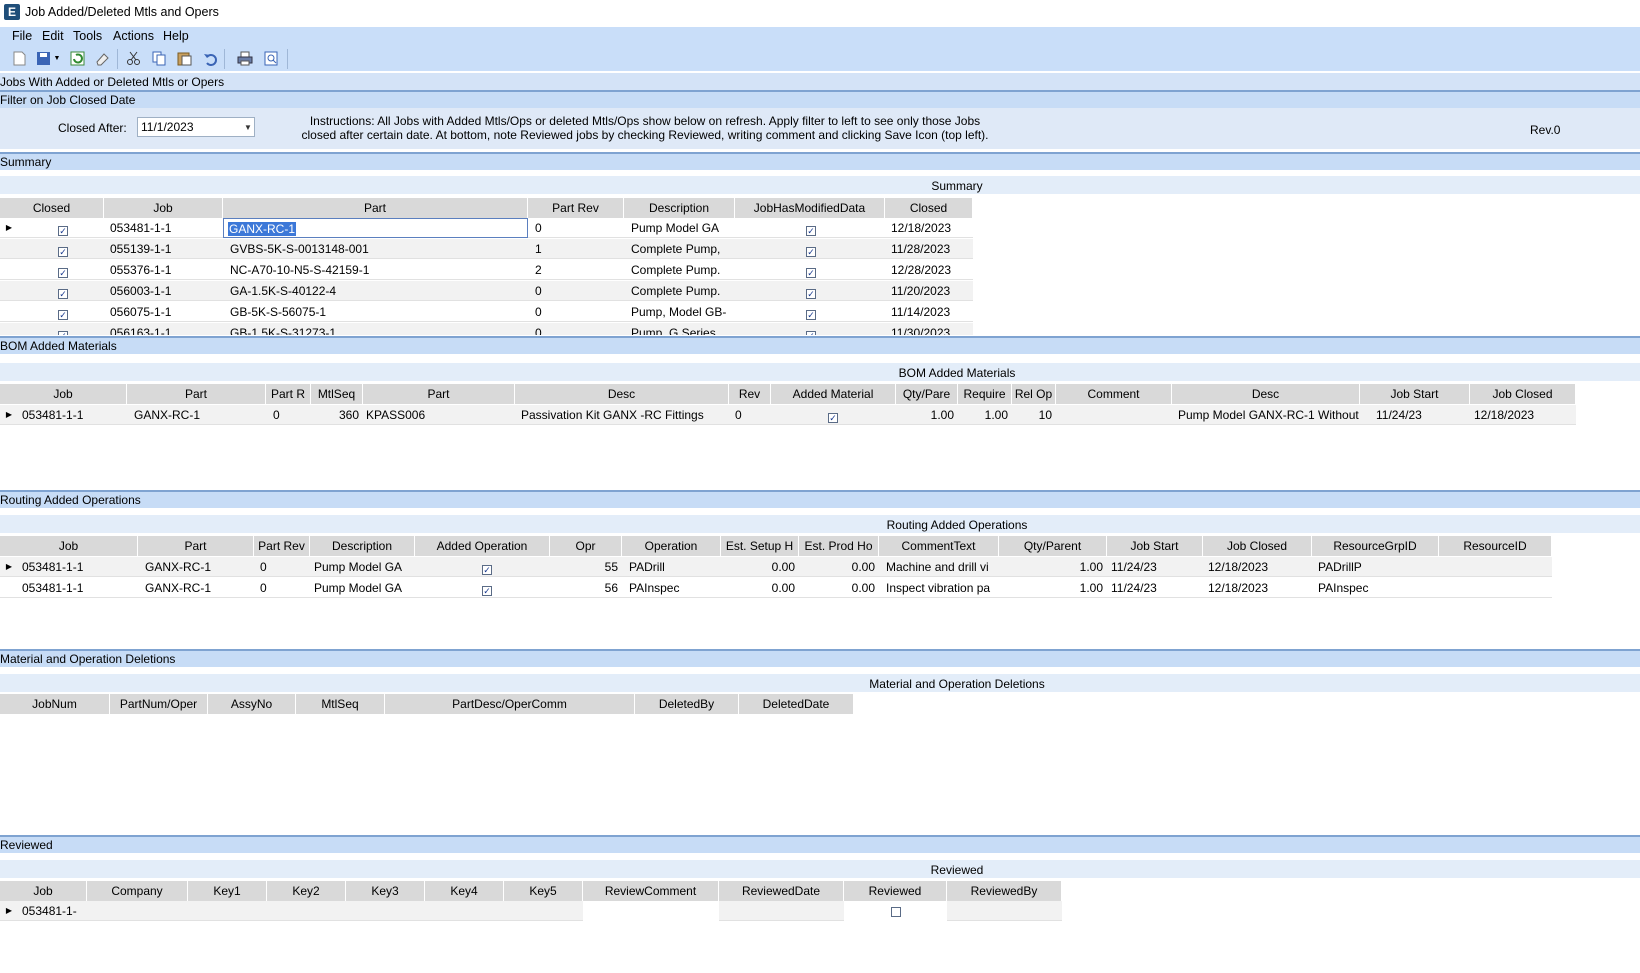  I want to click on col-header-assyno: AssyNo, so click(252, 704).